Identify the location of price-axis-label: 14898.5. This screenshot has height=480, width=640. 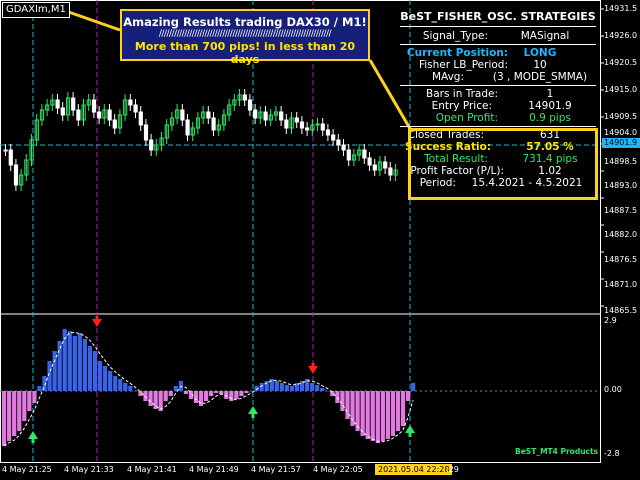
(621, 161).